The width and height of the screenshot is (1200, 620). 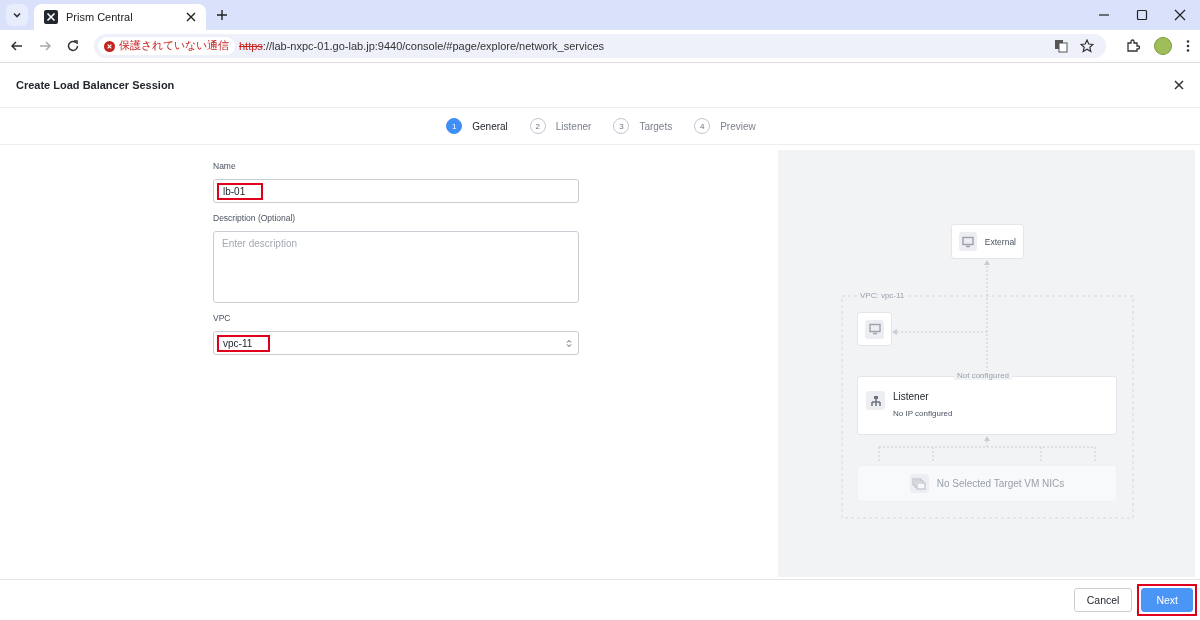 What do you see at coordinates (17, 46) in the screenshot?
I see `back-arrow-icon` at bounding box center [17, 46].